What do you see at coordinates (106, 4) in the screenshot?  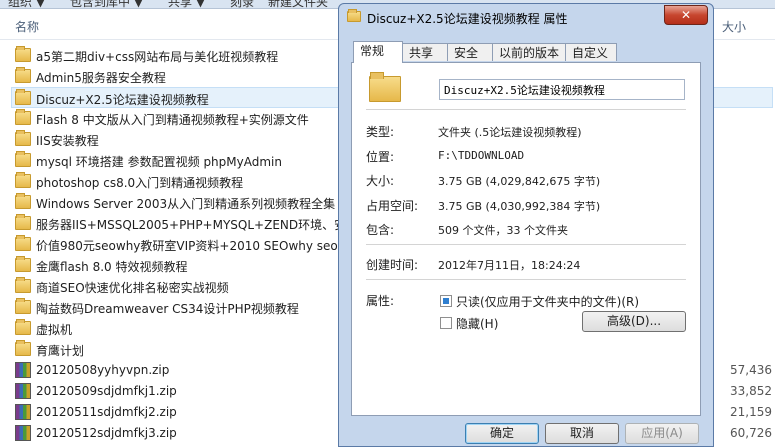 I see `toolbar-include-library: 包含到库中 ▼` at bounding box center [106, 4].